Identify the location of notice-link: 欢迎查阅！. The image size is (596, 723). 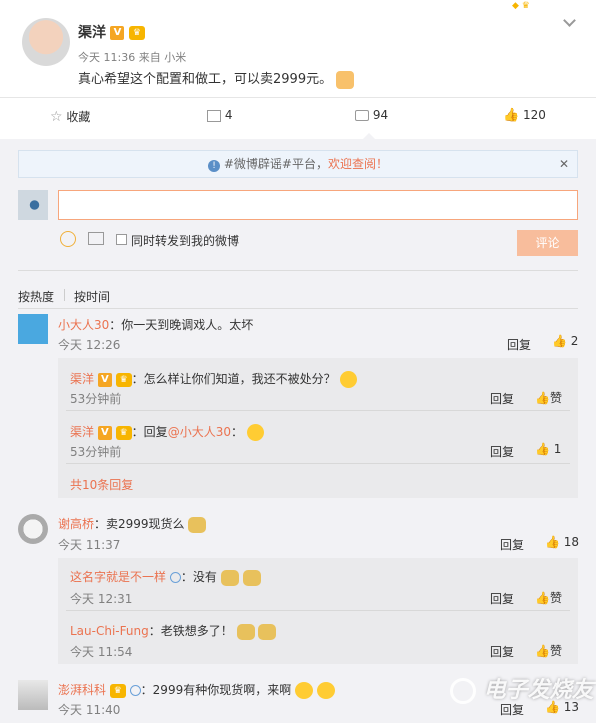
(358, 164).